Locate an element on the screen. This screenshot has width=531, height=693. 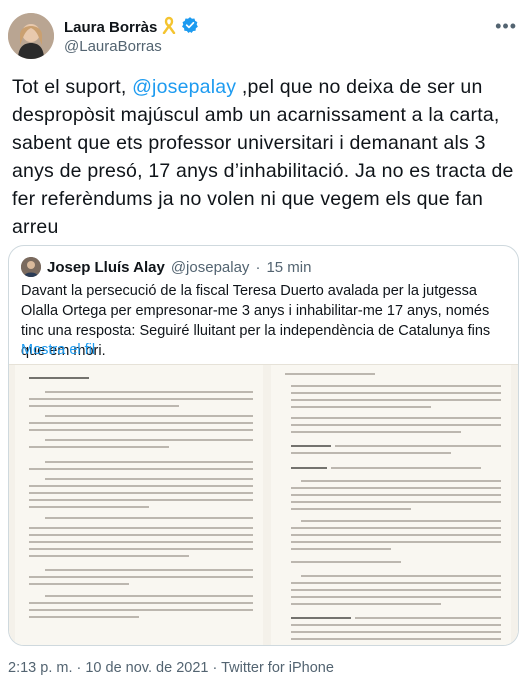
quoted-author-handle: @josepalay is located at coordinates (210, 267).